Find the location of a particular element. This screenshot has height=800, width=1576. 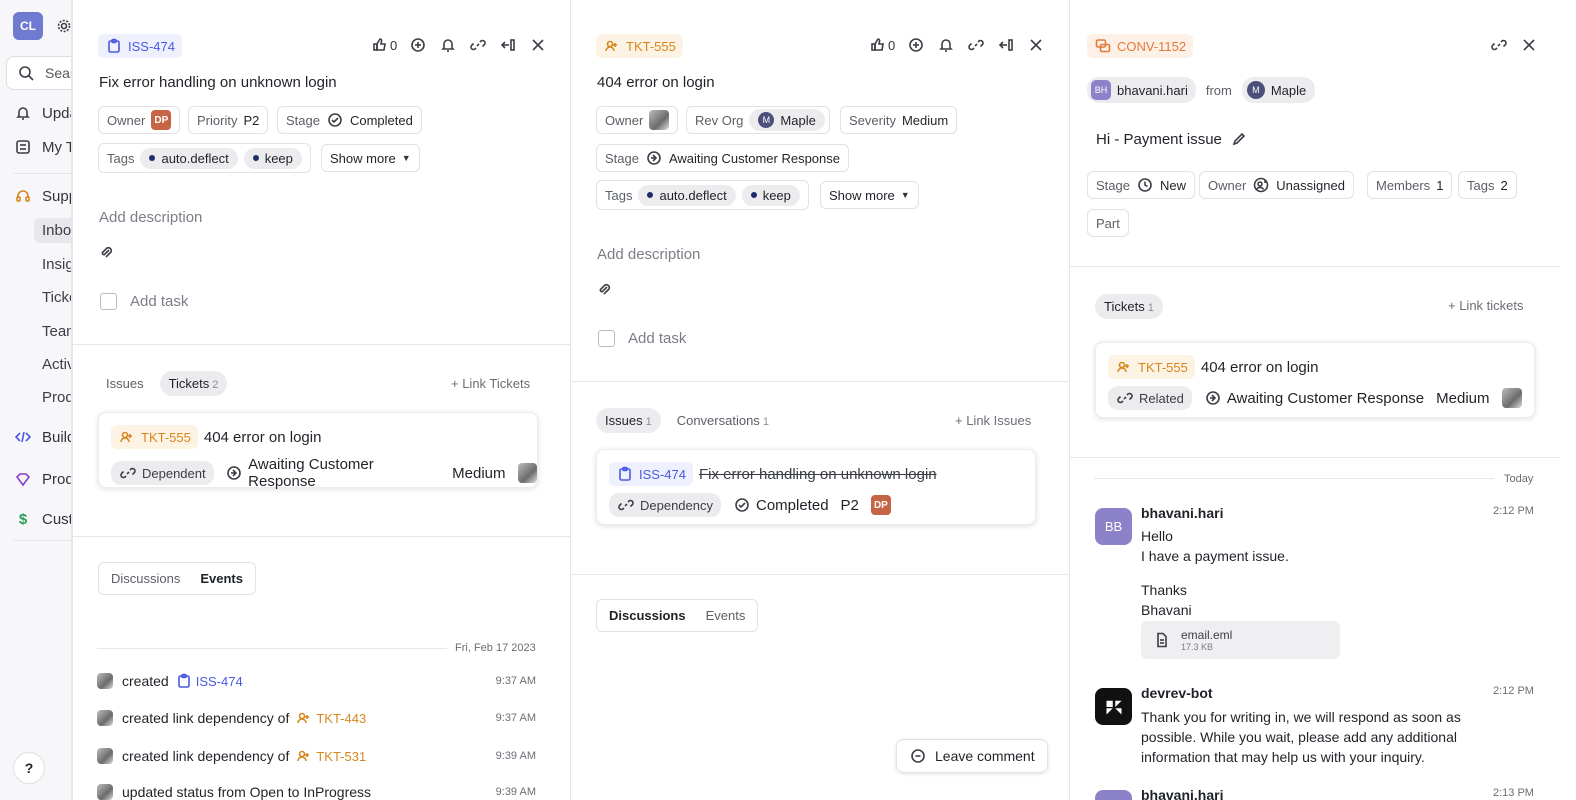

event-time: 9:37 AM is located at coordinates (515, 718).